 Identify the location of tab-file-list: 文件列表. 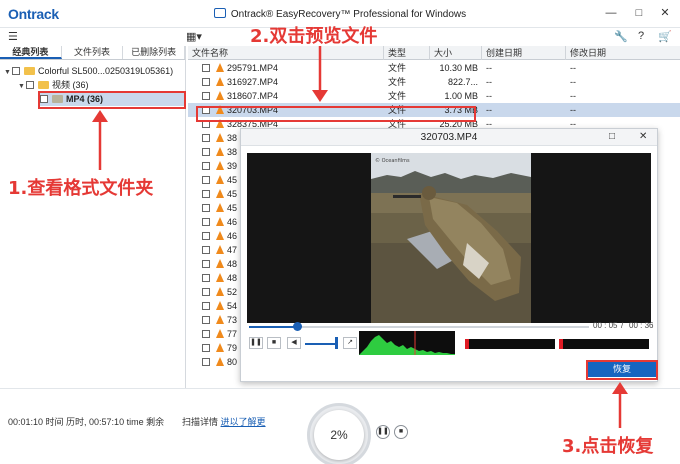
(93, 52).